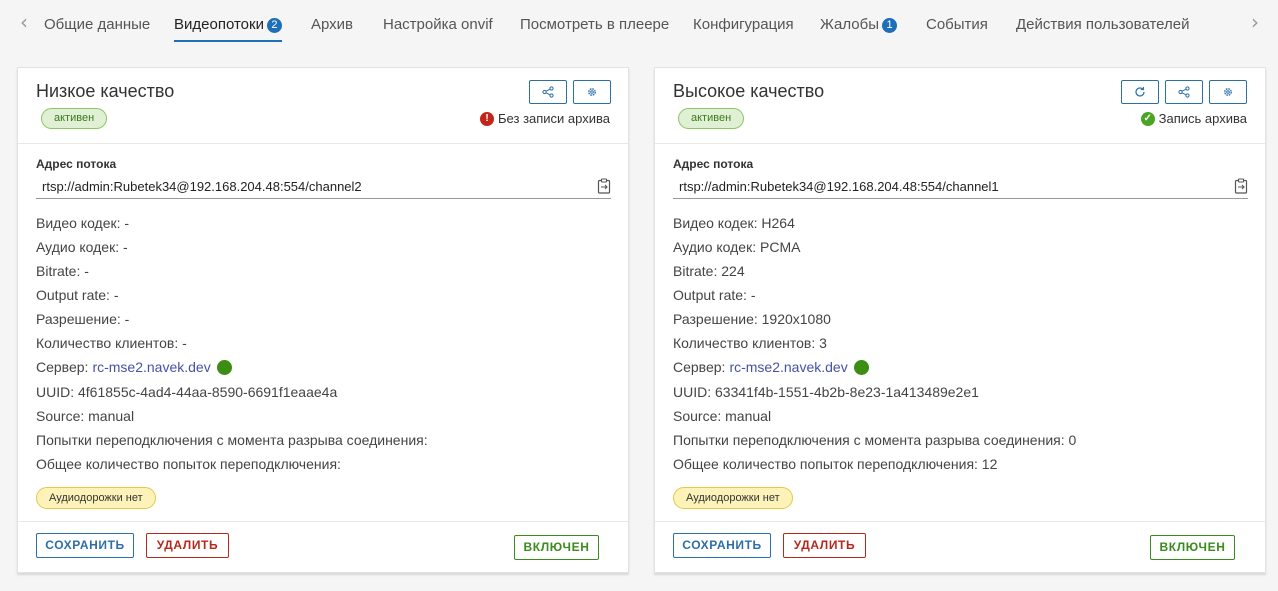 The width and height of the screenshot is (1278, 591). I want to click on audio-codec: Аудио кодек: -, so click(82, 247).